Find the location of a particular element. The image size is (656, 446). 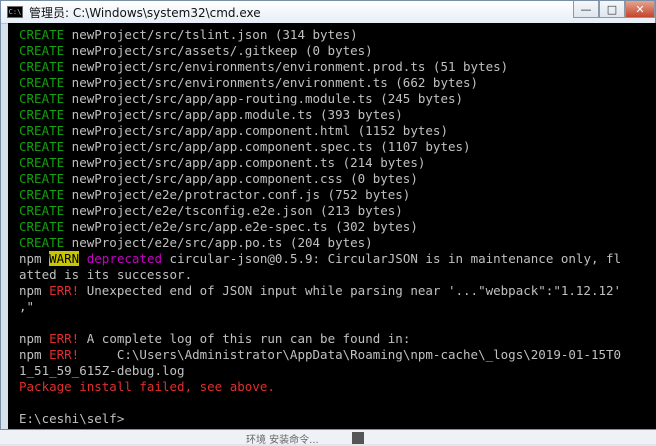

console-line-err-3-continuation: 1_51_59_615Z-debug.log is located at coordinates (102, 370).